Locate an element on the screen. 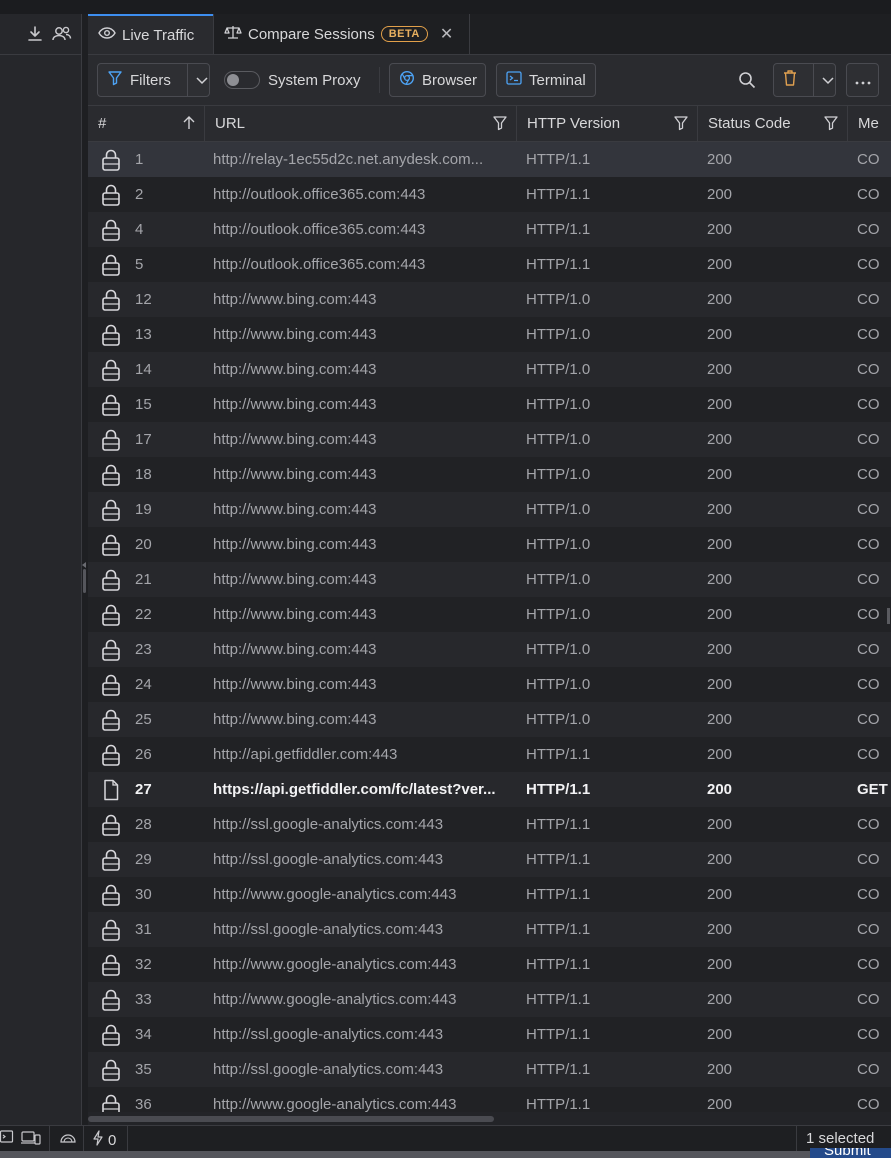  table-row: 23 http://www.bing.com:443 HTTP/1.0 200 CO is located at coordinates (489, 649).